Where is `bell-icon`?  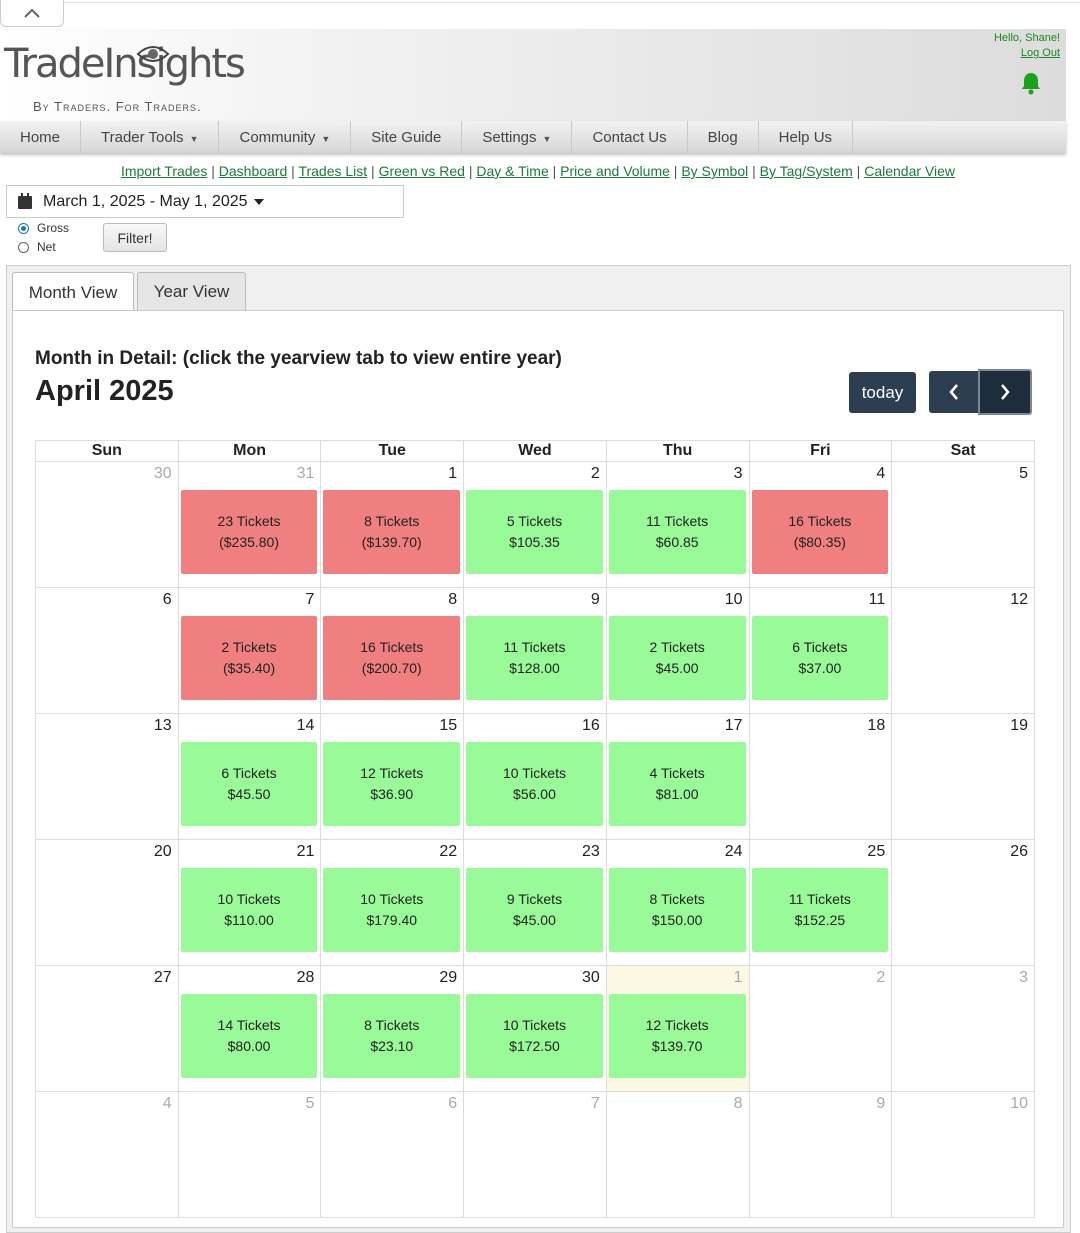
bell-icon is located at coordinates (1031, 83).